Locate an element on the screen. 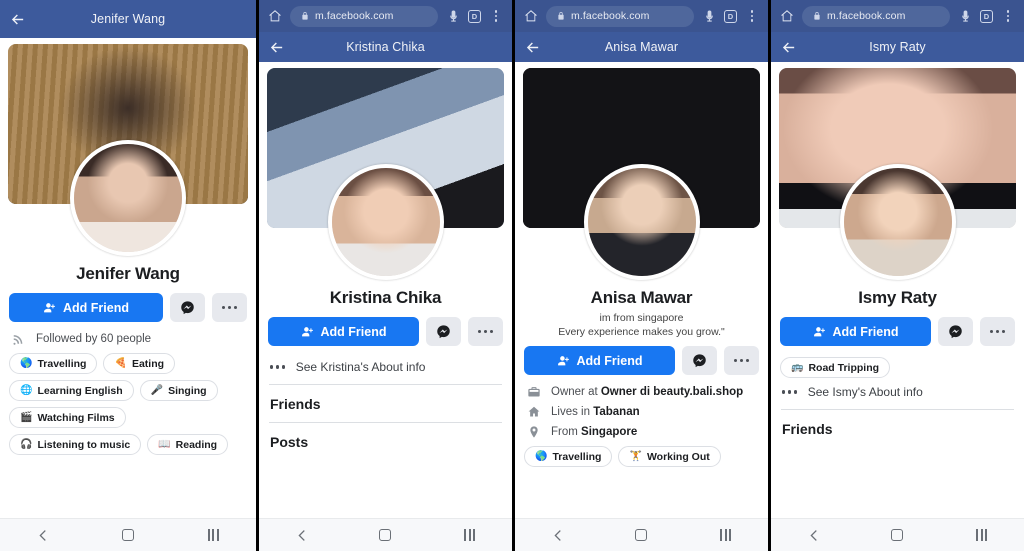 The width and height of the screenshot is (1024, 551). info-row-text: Owner at Owner di beauty.bali.shop is located at coordinates (647, 392).